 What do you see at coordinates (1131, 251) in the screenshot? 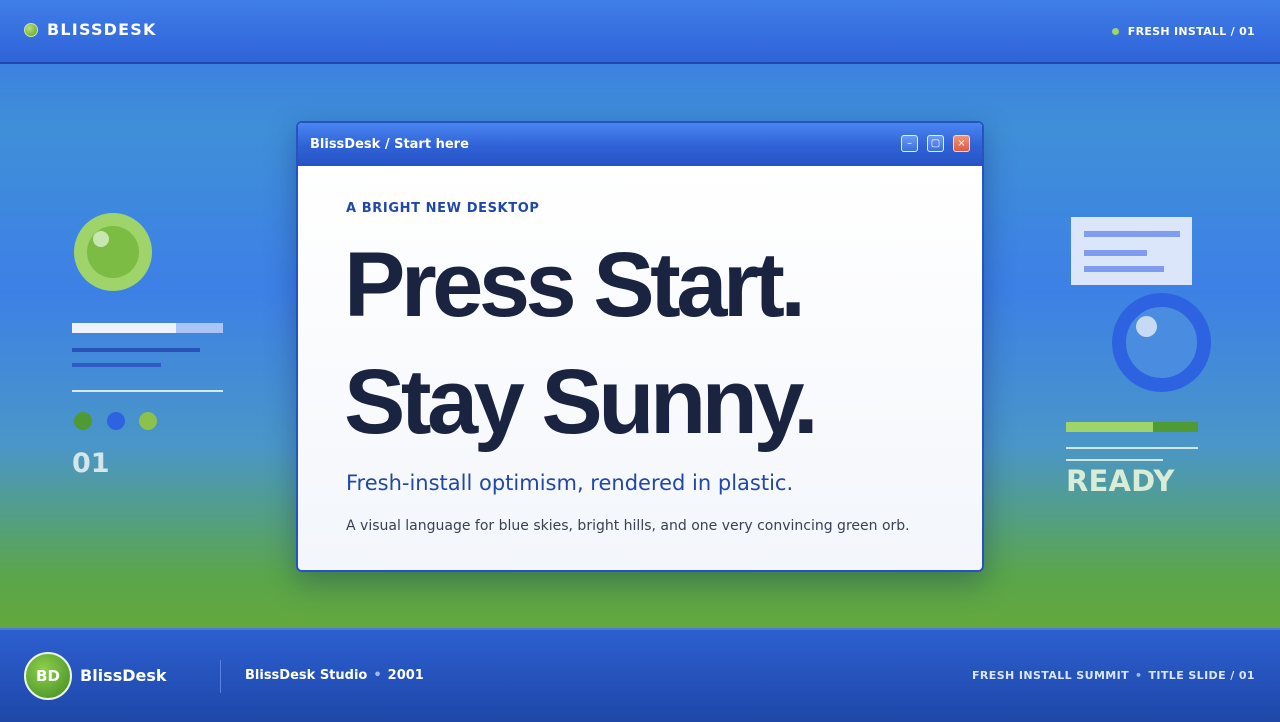
I see `document-card-icon` at bounding box center [1131, 251].